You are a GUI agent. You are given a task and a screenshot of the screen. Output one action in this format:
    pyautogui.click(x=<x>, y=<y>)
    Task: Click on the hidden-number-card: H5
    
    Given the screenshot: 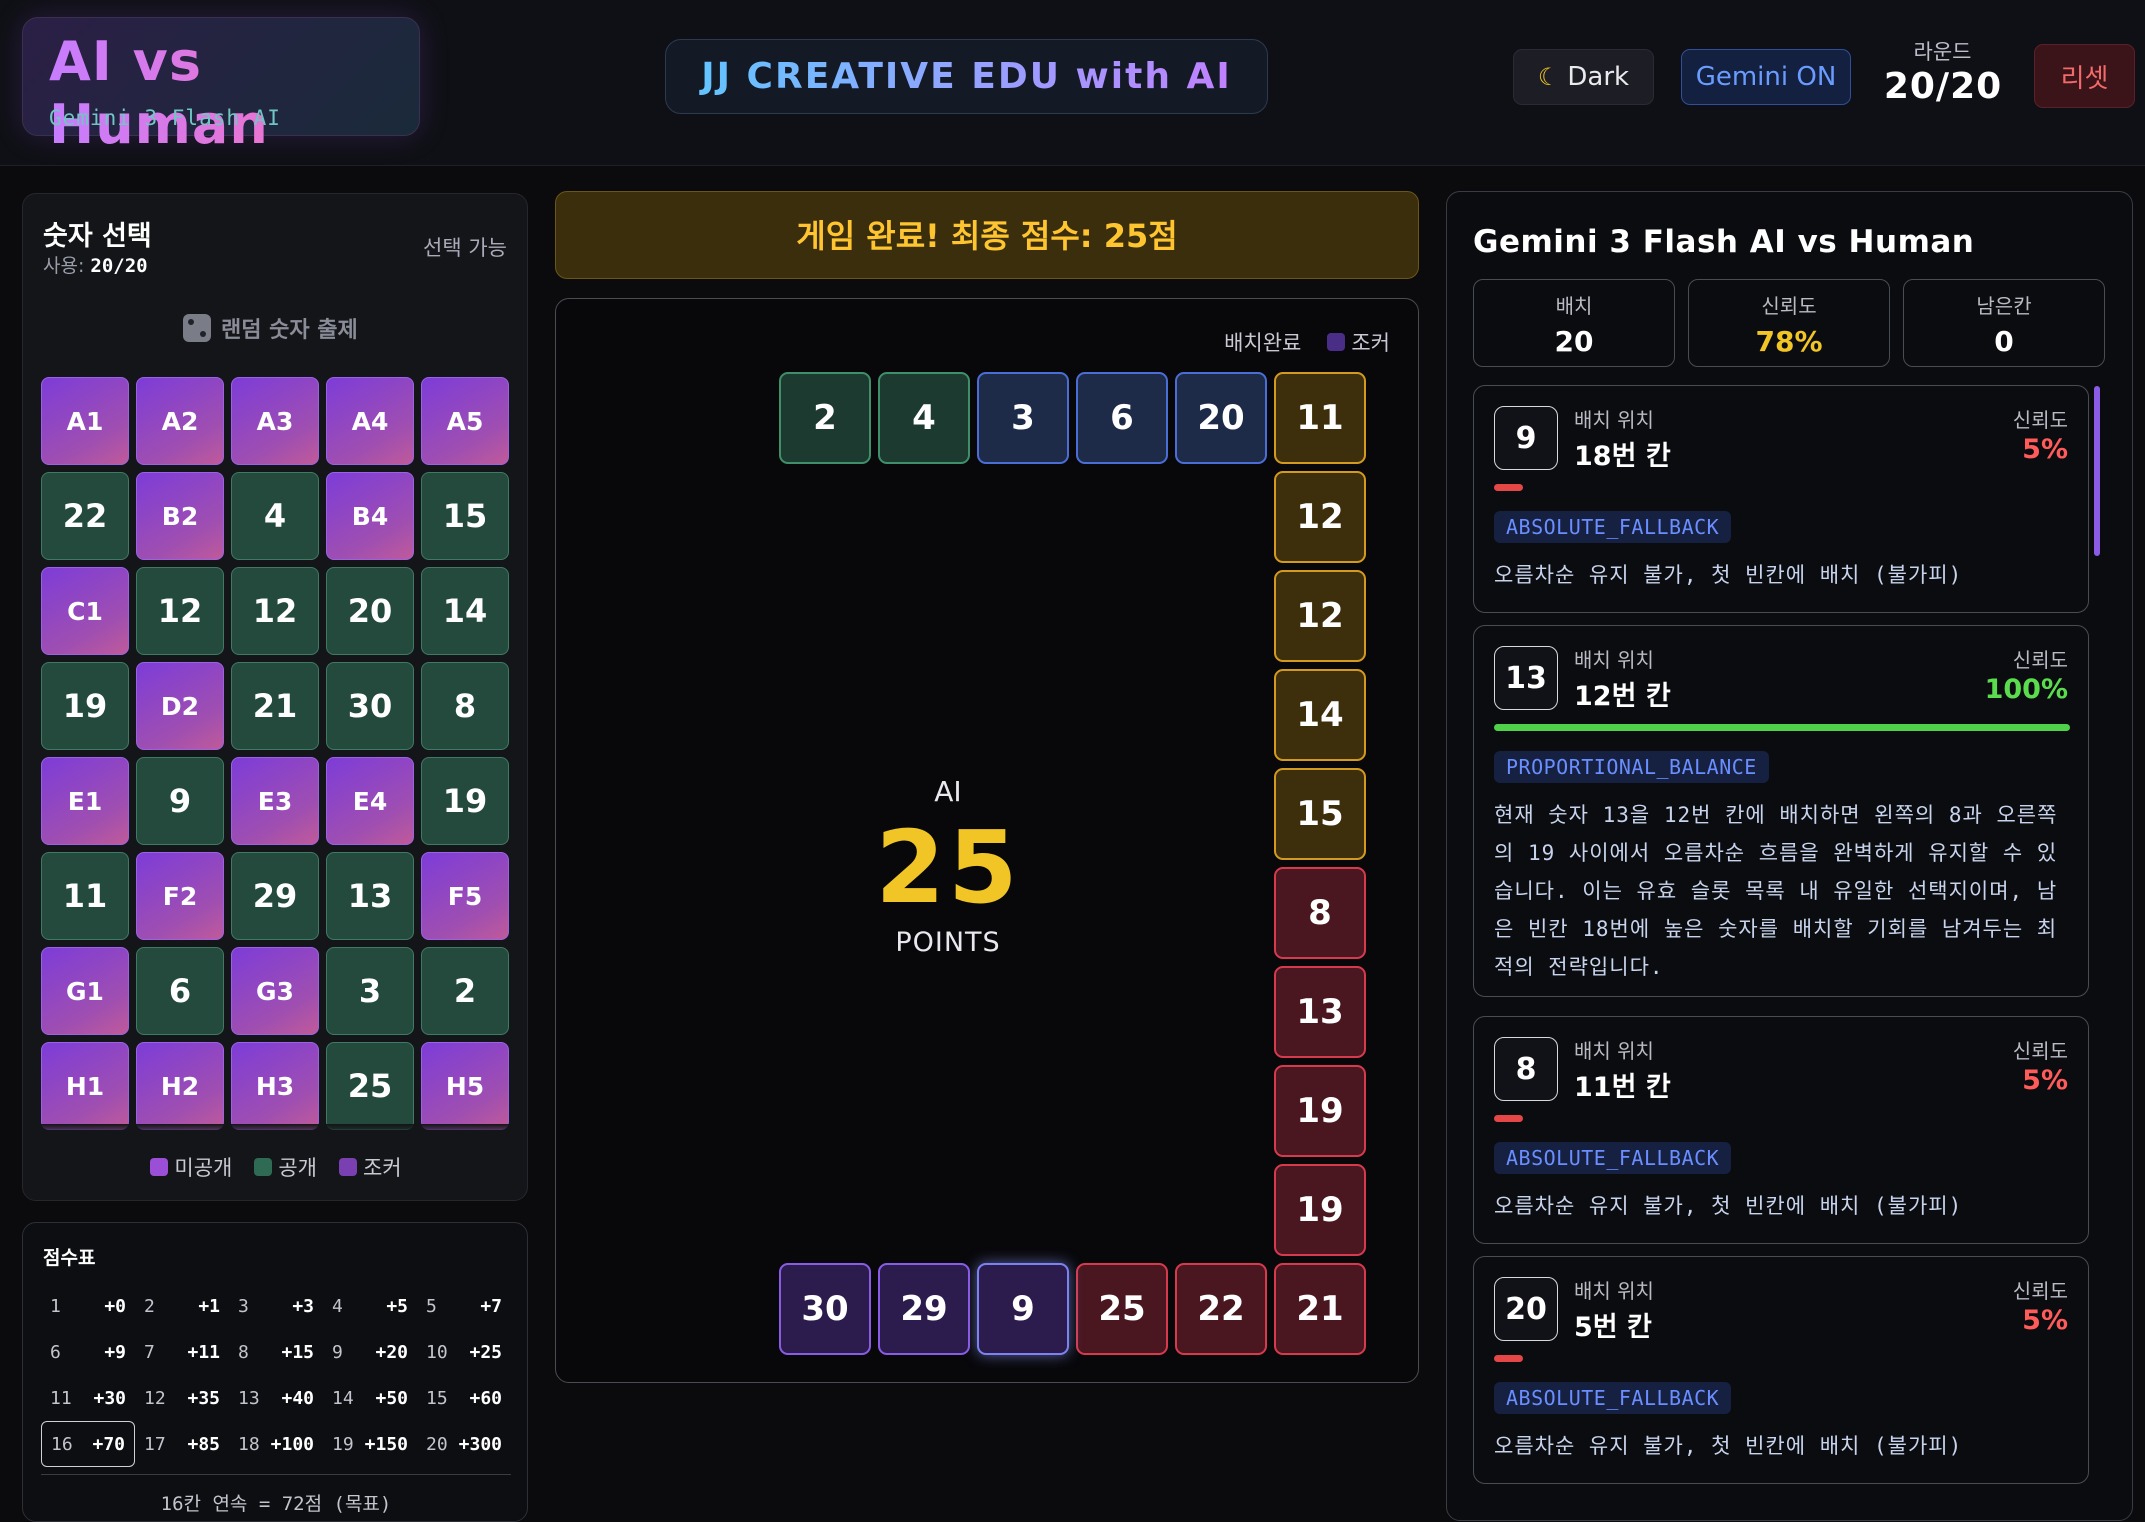 What is the action you would take?
    pyautogui.click(x=465, y=1086)
    